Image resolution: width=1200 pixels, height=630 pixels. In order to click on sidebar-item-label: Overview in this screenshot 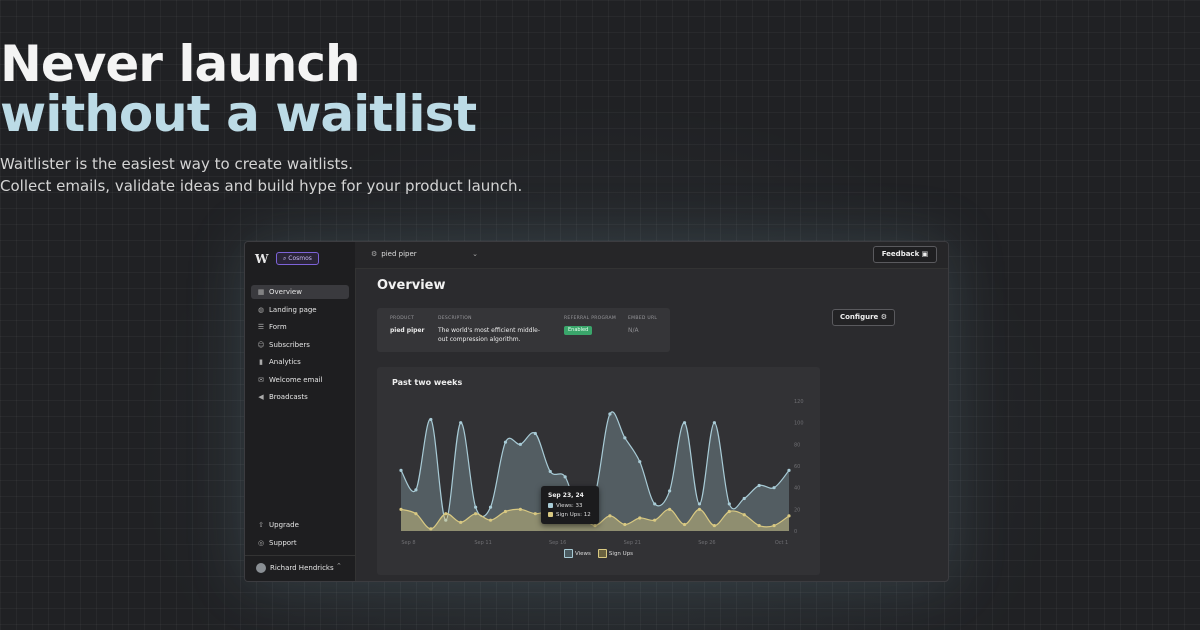, I will do `click(285, 292)`.